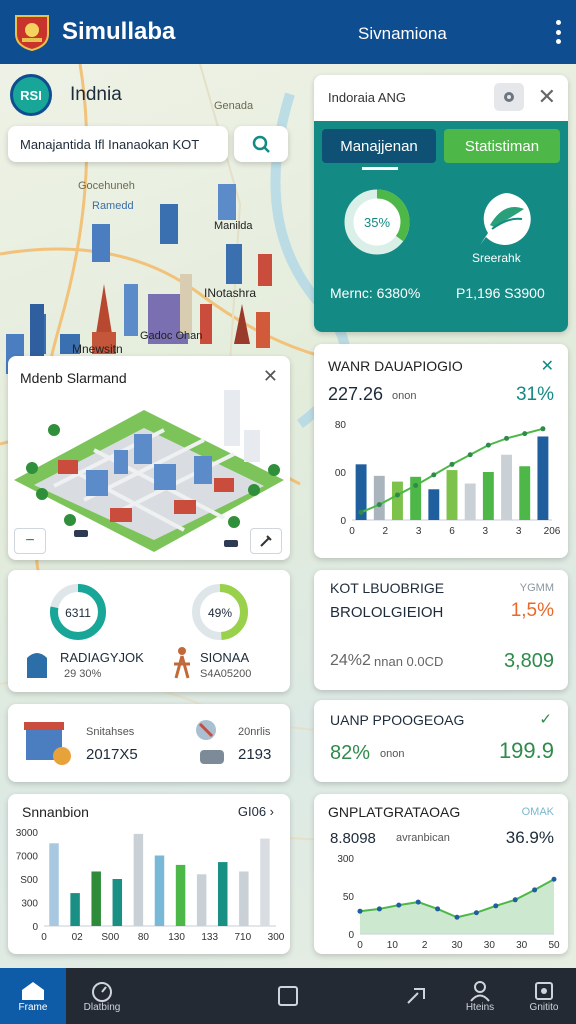 This screenshot has width=576, height=1024. What do you see at coordinates (144, 937) in the screenshot?
I see `x-tick-label: 80` at bounding box center [144, 937].